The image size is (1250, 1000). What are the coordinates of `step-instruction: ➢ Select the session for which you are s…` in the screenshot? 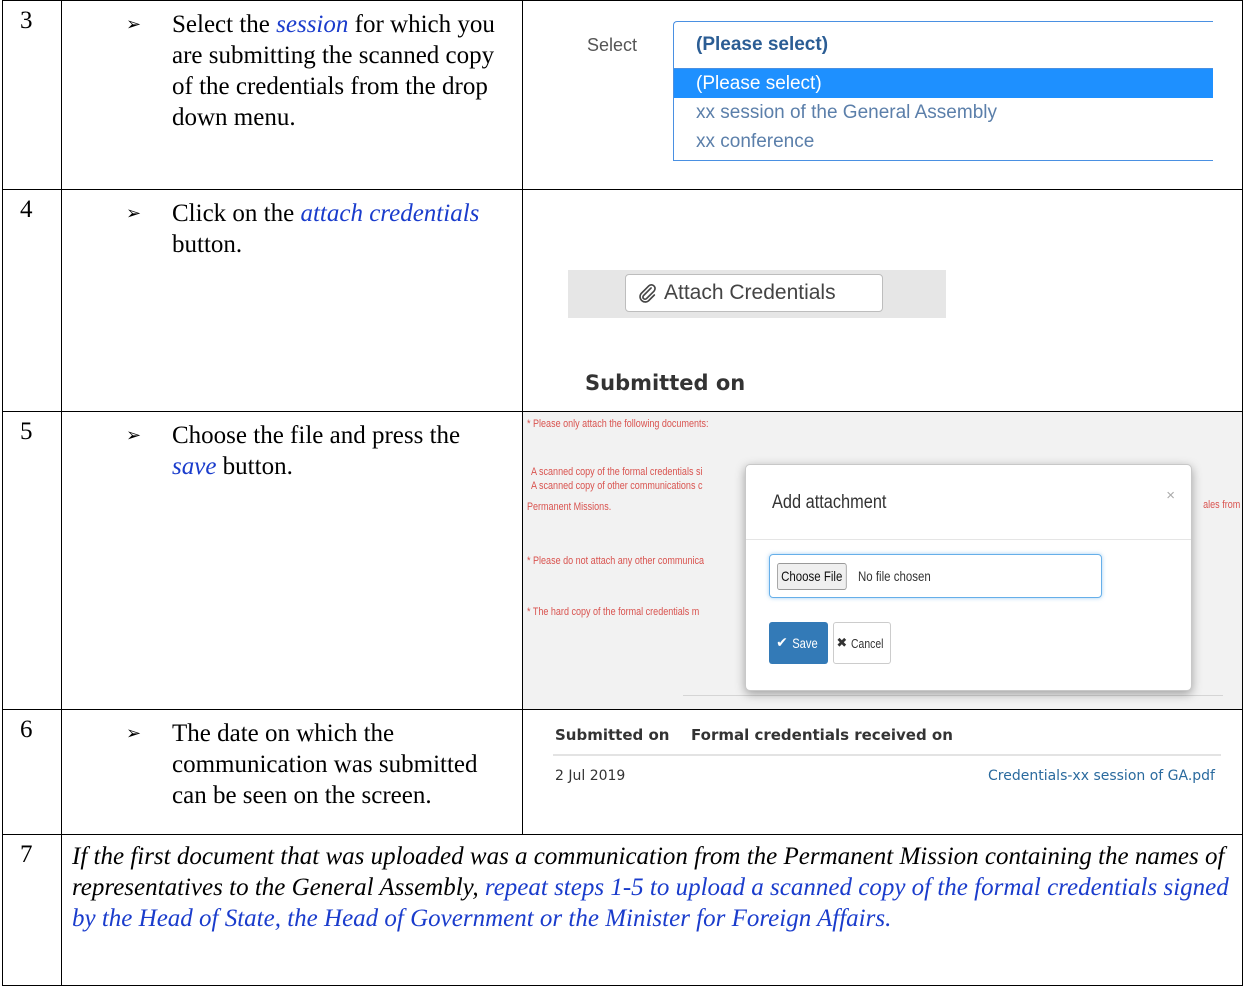 It's located at (292, 95).